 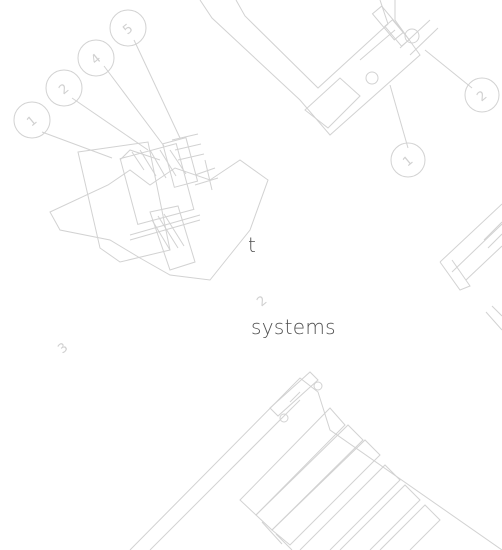 I want to click on callout-leaders-left, so click(x=111, y=99).